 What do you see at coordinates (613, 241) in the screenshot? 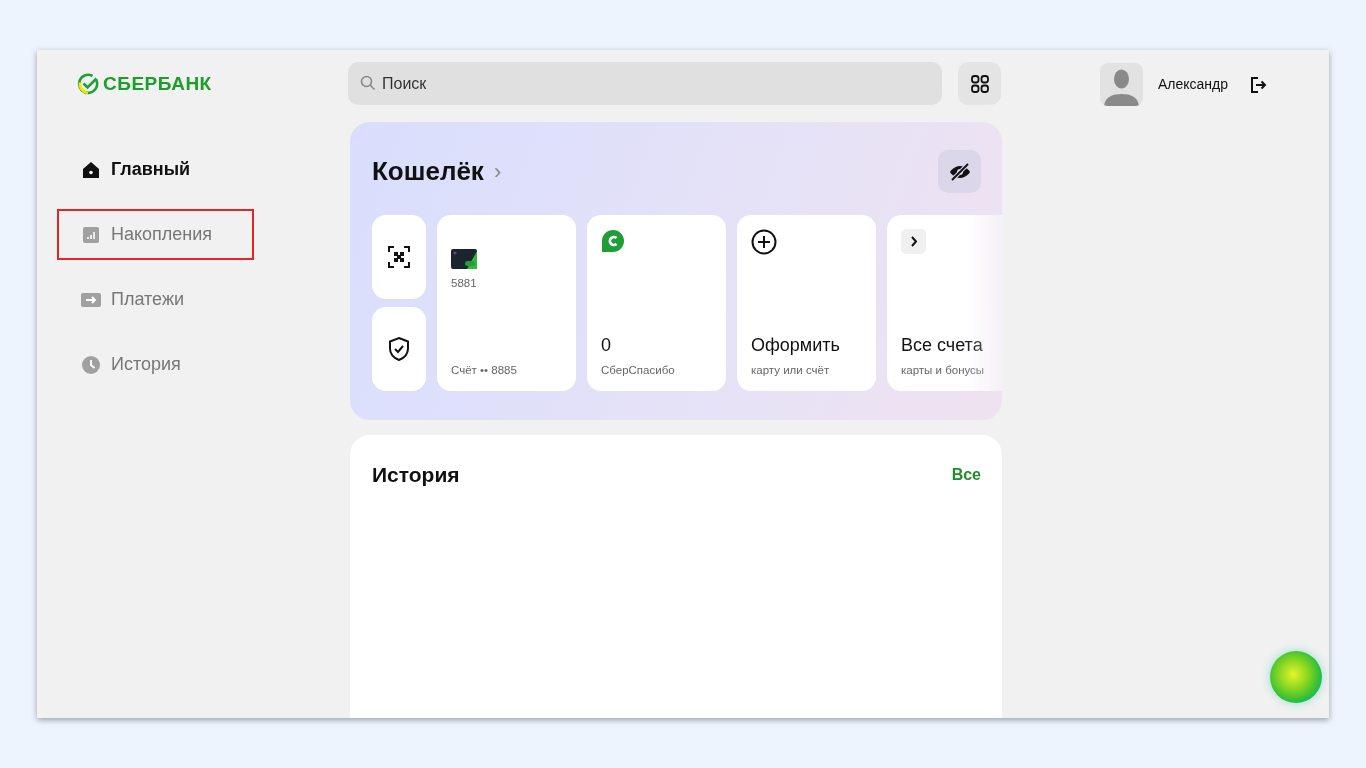
I see `bonus-logo-icon` at bounding box center [613, 241].